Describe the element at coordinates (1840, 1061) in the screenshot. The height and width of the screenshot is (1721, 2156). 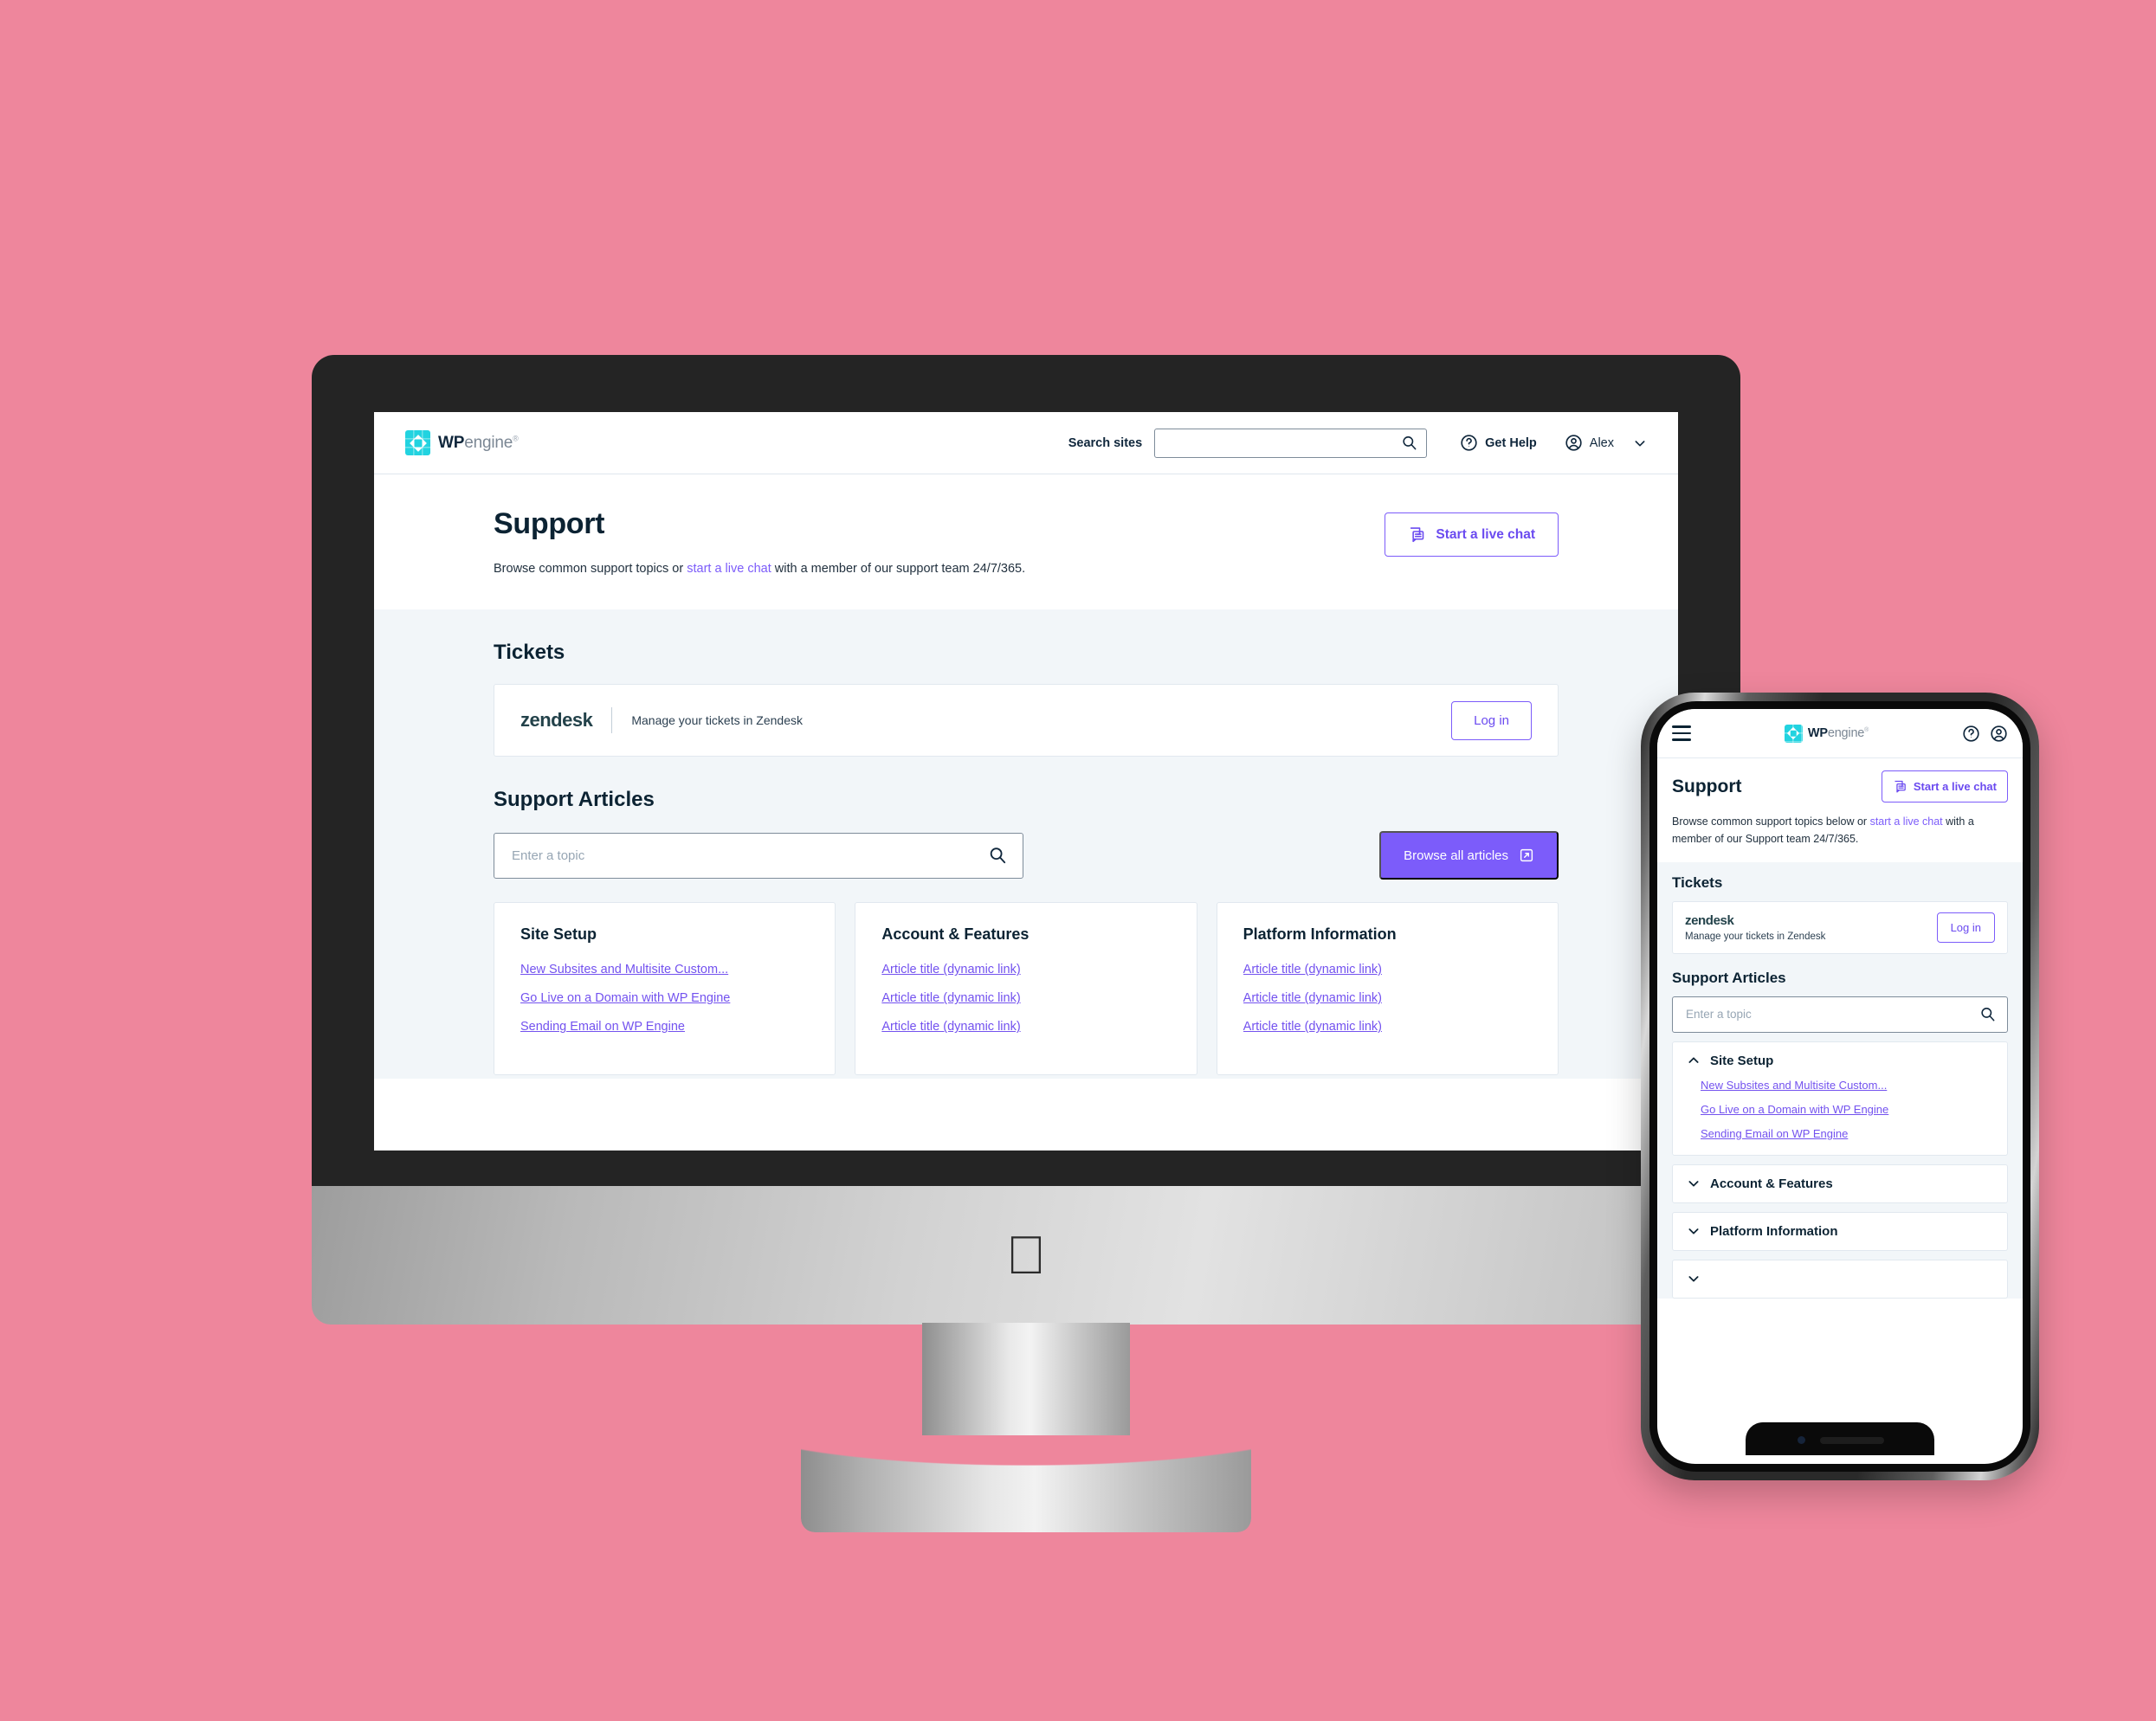
I see `accordion-header: Site Setup` at that location.